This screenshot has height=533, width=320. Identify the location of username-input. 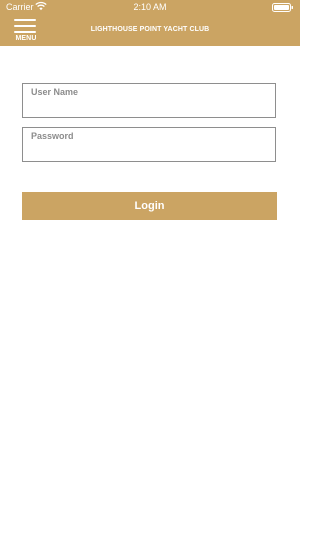
(149, 107).